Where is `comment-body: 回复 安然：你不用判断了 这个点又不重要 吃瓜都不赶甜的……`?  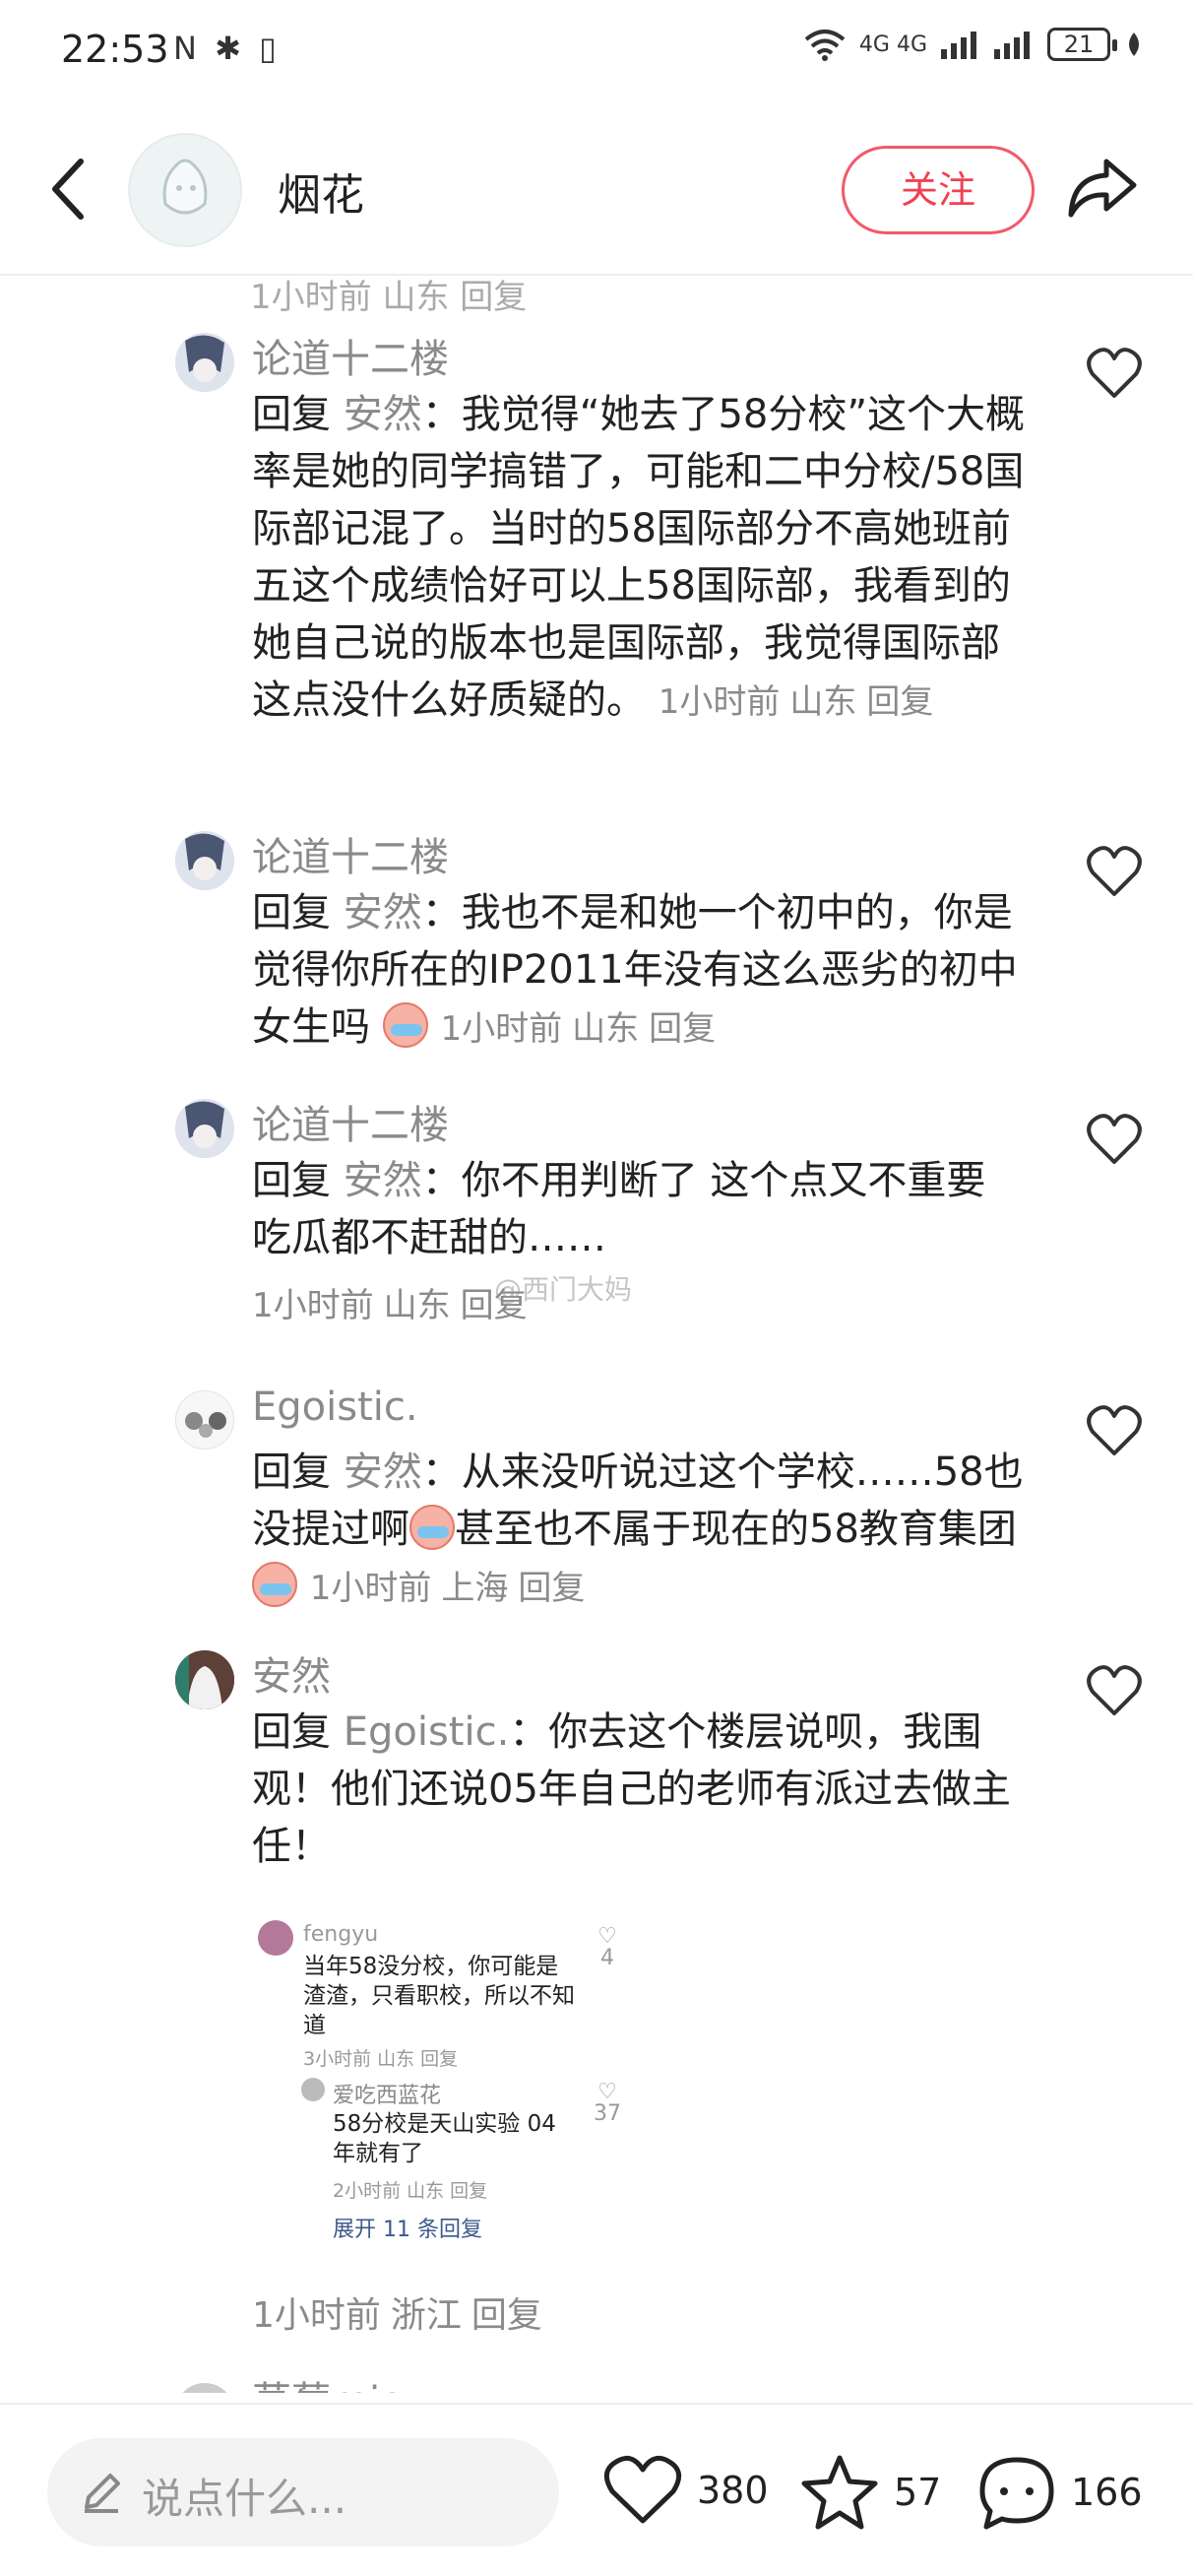 comment-body: 回复 安然：你不用判断了 这个点又不重要 吃瓜都不赶甜的…… is located at coordinates (641, 1209).